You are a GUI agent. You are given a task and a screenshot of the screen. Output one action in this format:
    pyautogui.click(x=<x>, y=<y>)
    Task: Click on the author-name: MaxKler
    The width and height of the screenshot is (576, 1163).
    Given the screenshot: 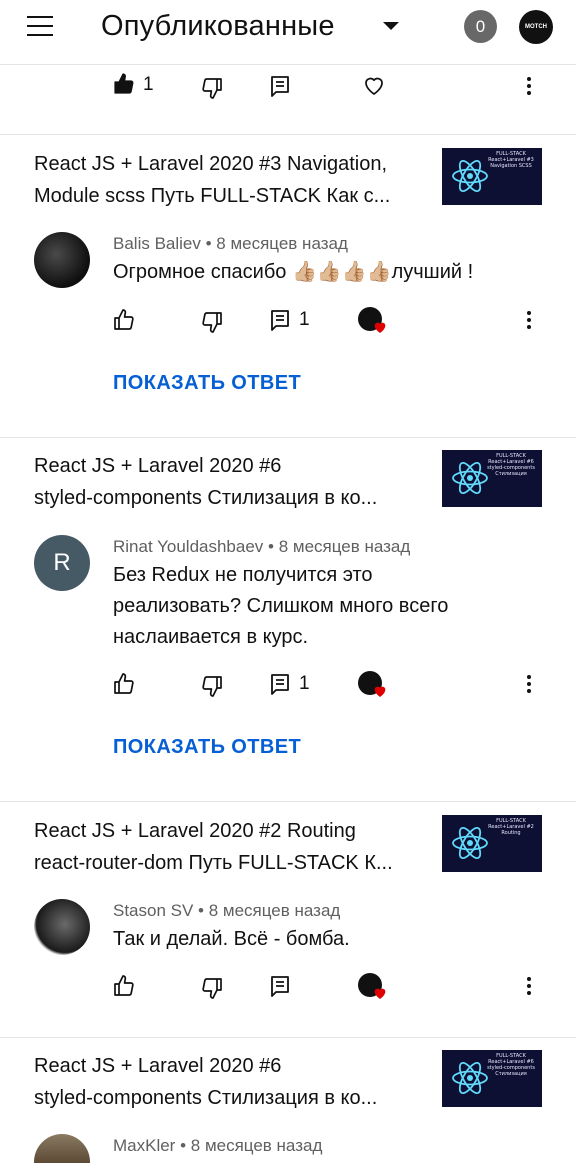 What is the action you would take?
    pyautogui.click(x=144, y=1145)
    